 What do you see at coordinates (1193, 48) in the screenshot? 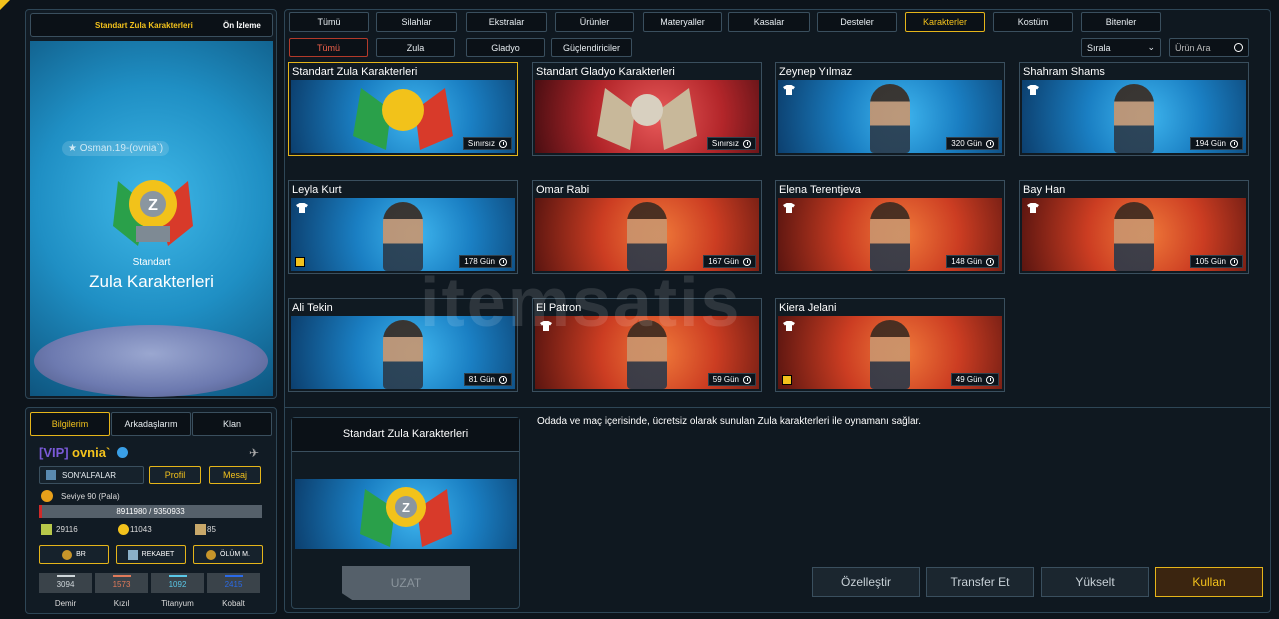
I see `search-input: Ürün Ara` at bounding box center [1193, 48].